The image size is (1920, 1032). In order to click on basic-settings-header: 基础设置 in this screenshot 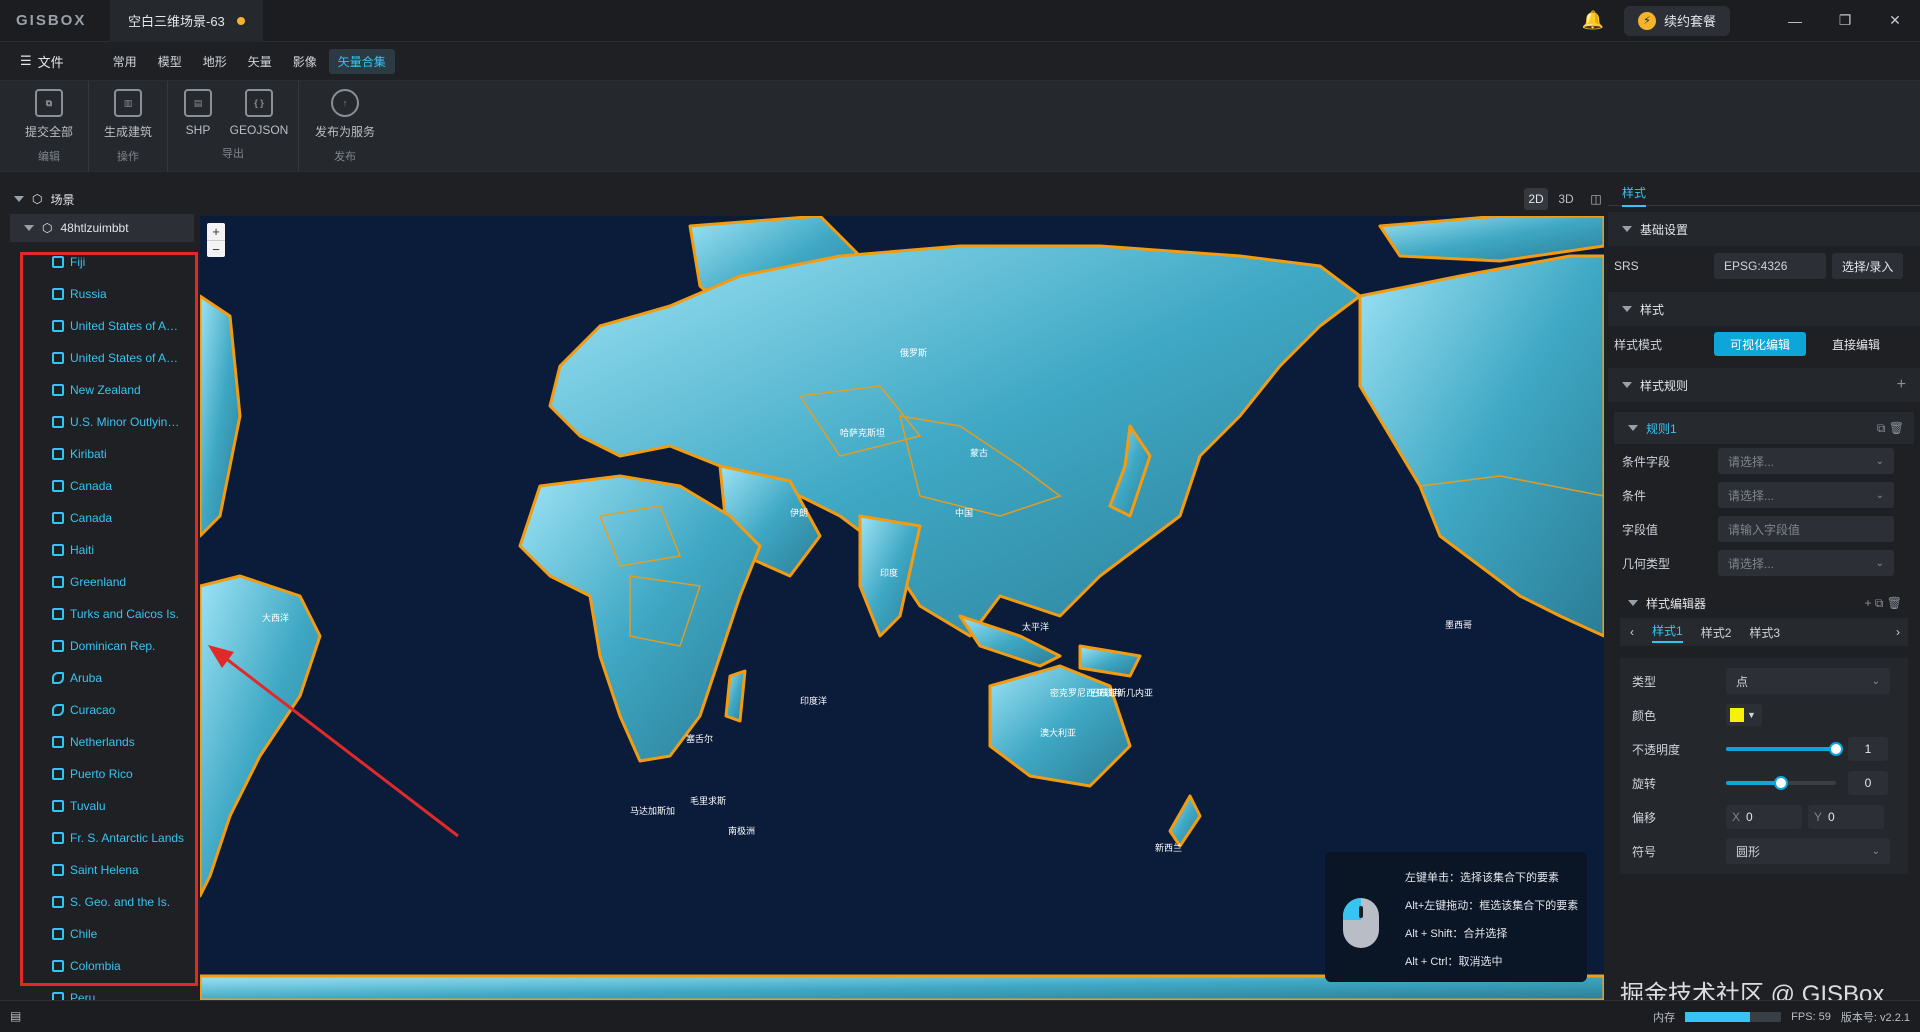, I will do `click(1764, 229)`.